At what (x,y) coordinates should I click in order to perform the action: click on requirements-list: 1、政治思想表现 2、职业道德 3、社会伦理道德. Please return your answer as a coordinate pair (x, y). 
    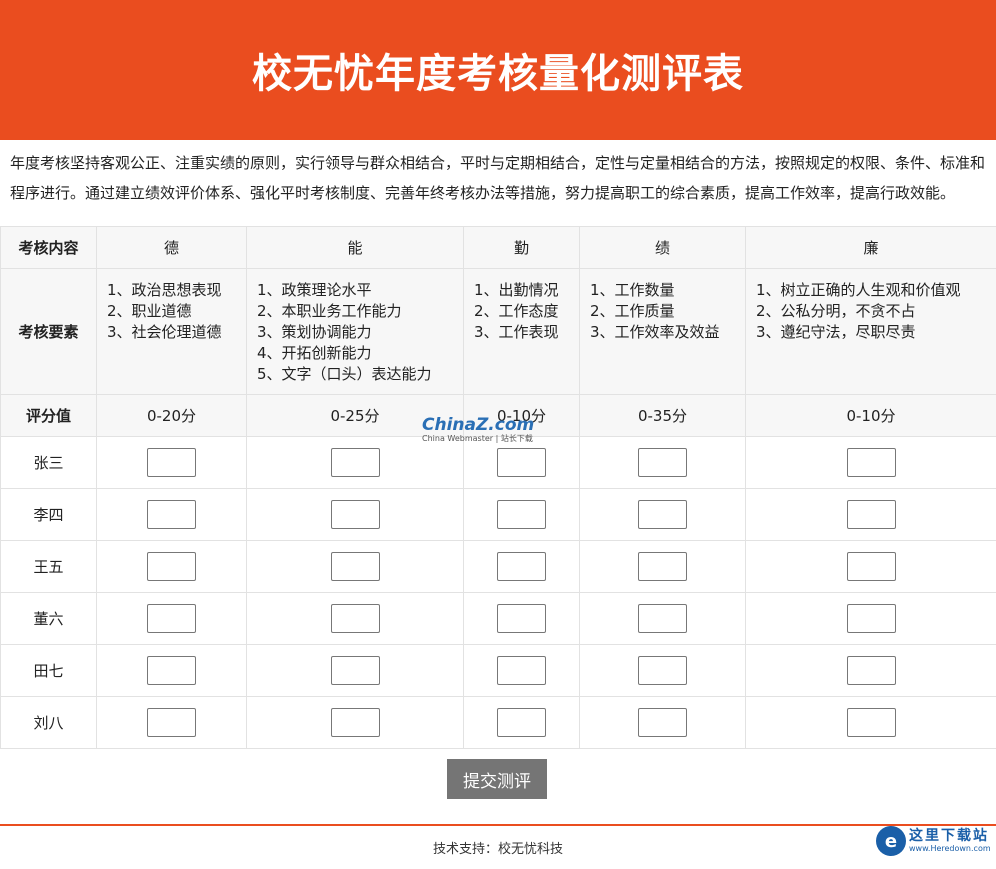
    Looking at the image, I should click on (164, 311).